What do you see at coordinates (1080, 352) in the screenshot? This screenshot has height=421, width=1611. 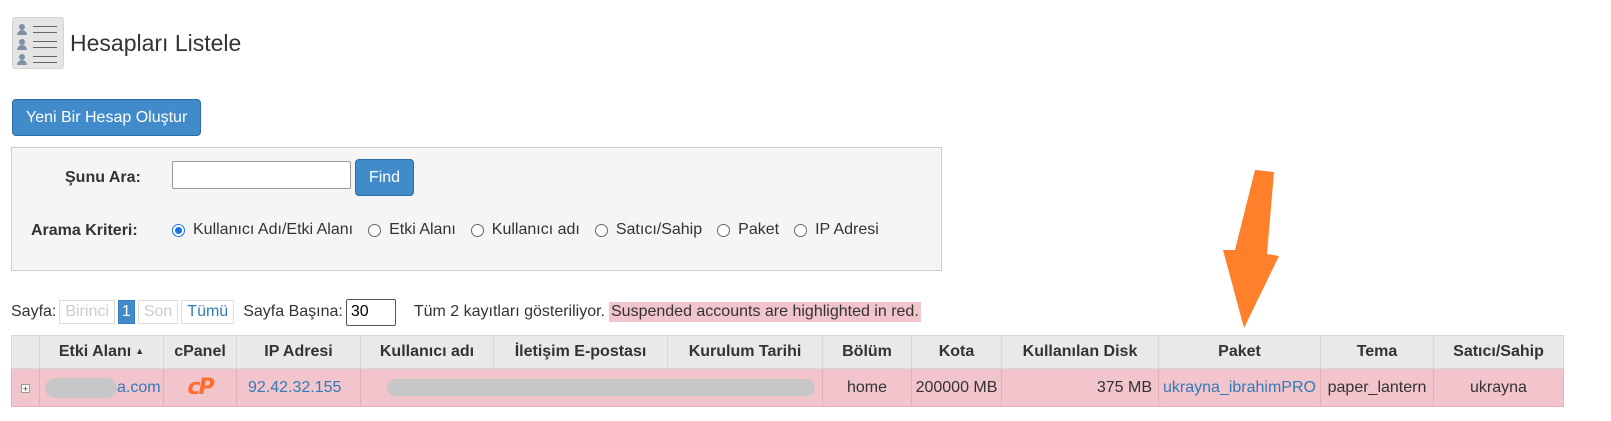 I see `column-header-disk-used: Kullanılan Disk` at bounding box center [1080, 352].